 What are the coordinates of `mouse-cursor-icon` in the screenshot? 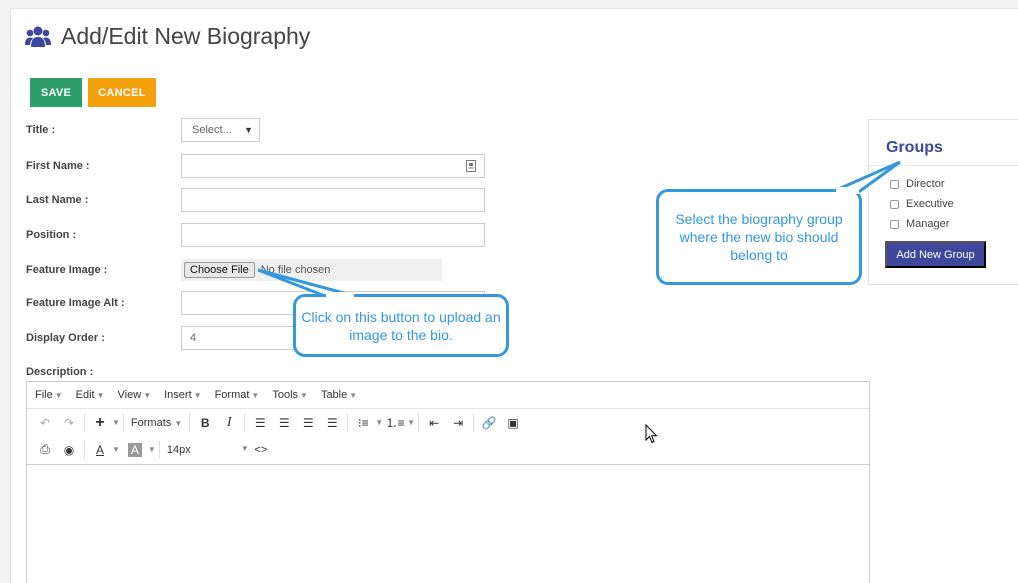 It's located at (651, 434).